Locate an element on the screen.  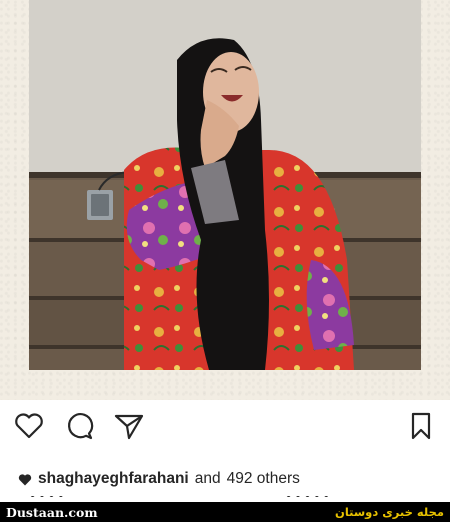
comment-bubble-icon is located at coordinates (79, 425).